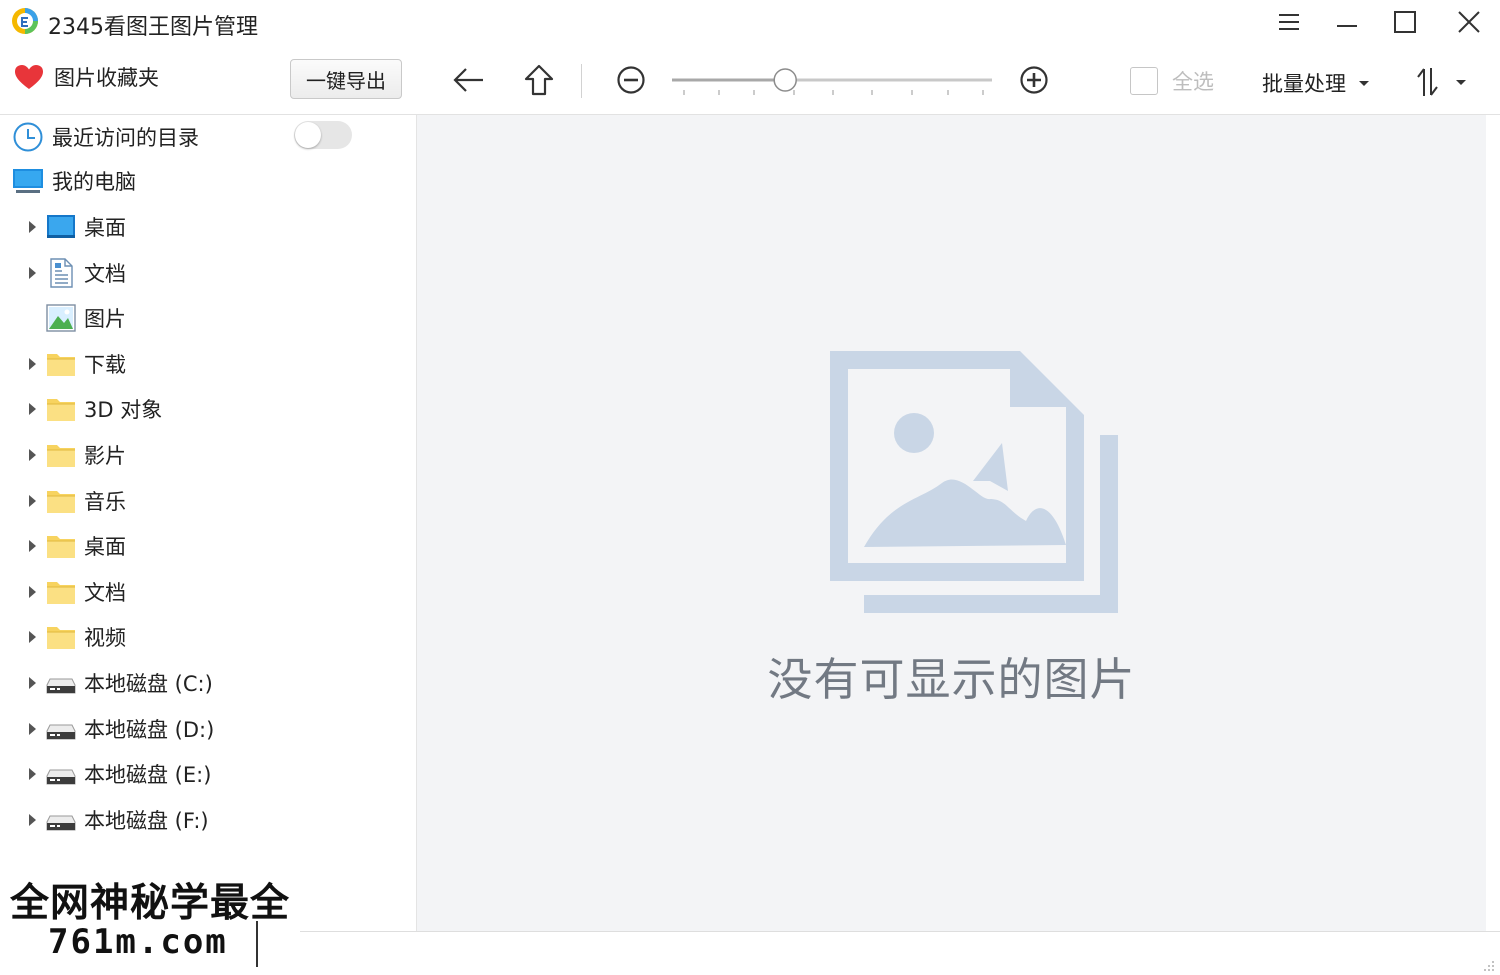 Image resolution: width=1500 pixels, height=975 pixels. Describe the element at coordinates (148, 684) in the screenshot. I see `tree-item-label: 本地磁盘 (C:)` at that location.